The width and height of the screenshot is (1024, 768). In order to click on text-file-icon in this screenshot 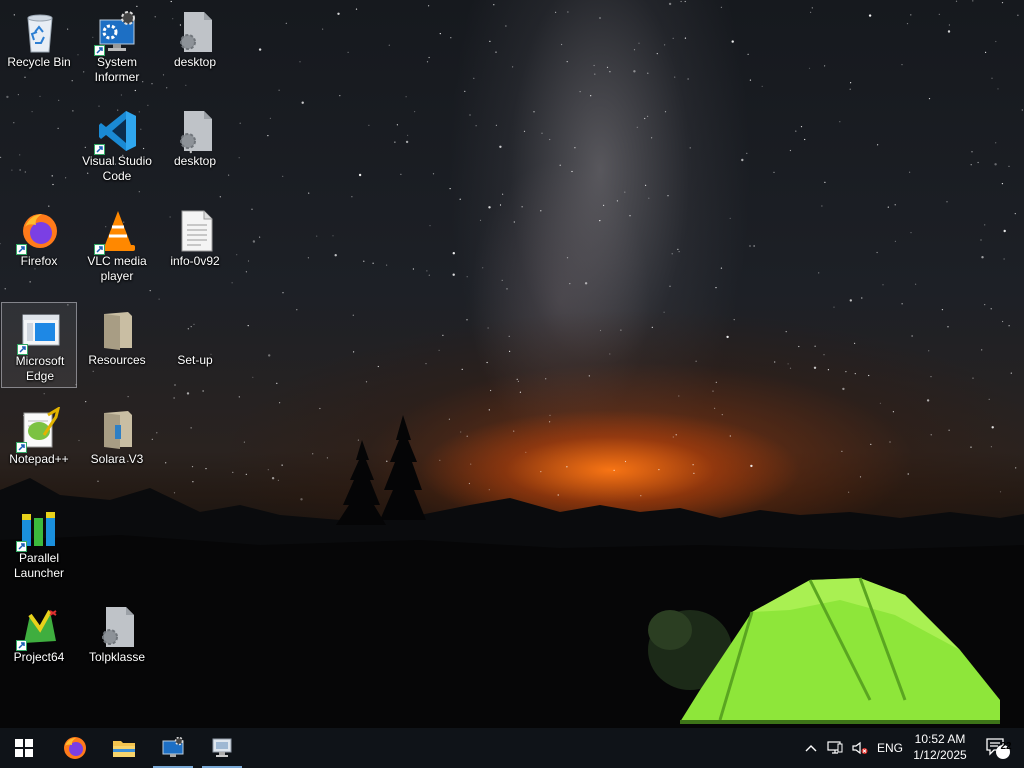, I will do `click(196, 231)`.